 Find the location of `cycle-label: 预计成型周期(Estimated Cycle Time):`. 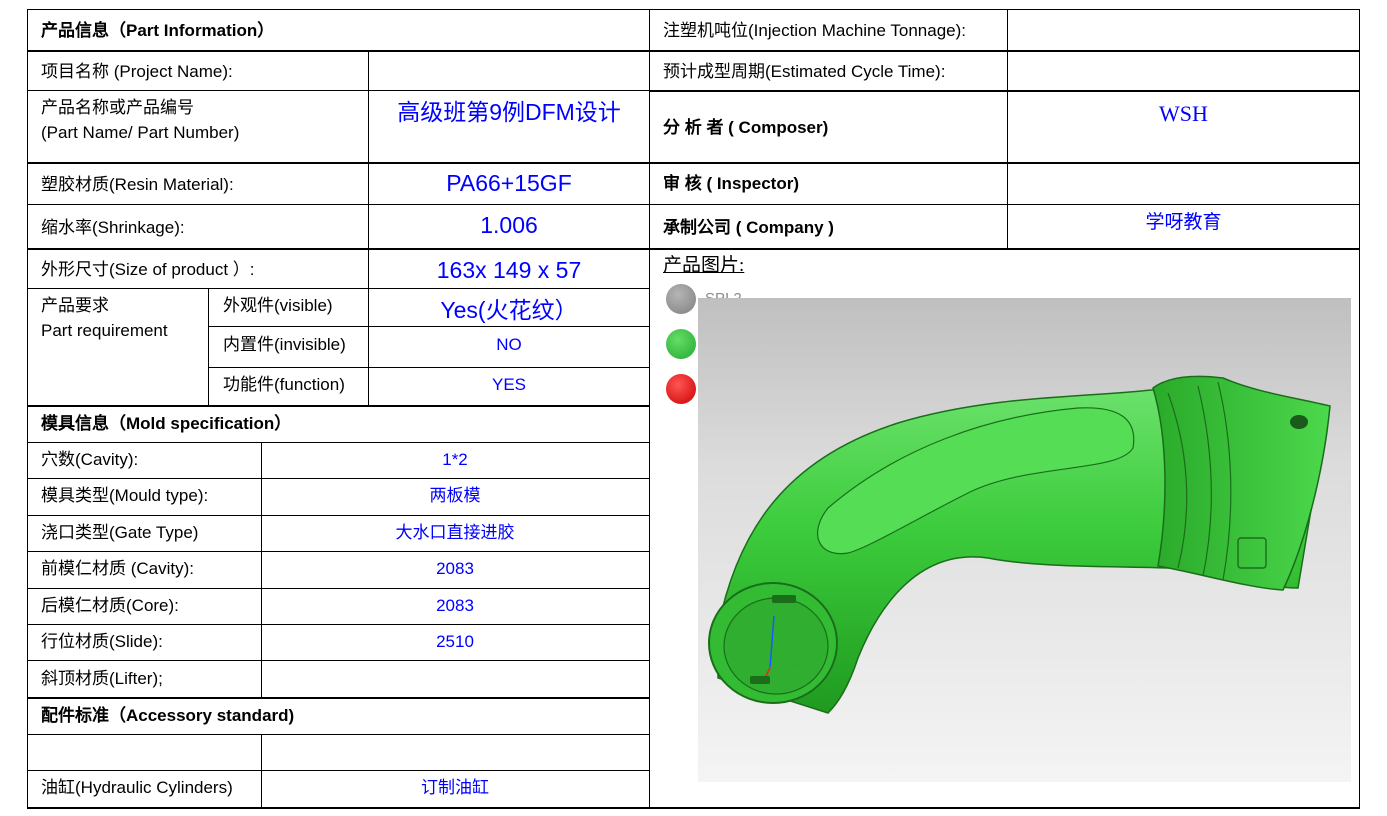

cycle-label: 预计成型周期(Estimated Cycle Time): is located at coordinates (804, 71).